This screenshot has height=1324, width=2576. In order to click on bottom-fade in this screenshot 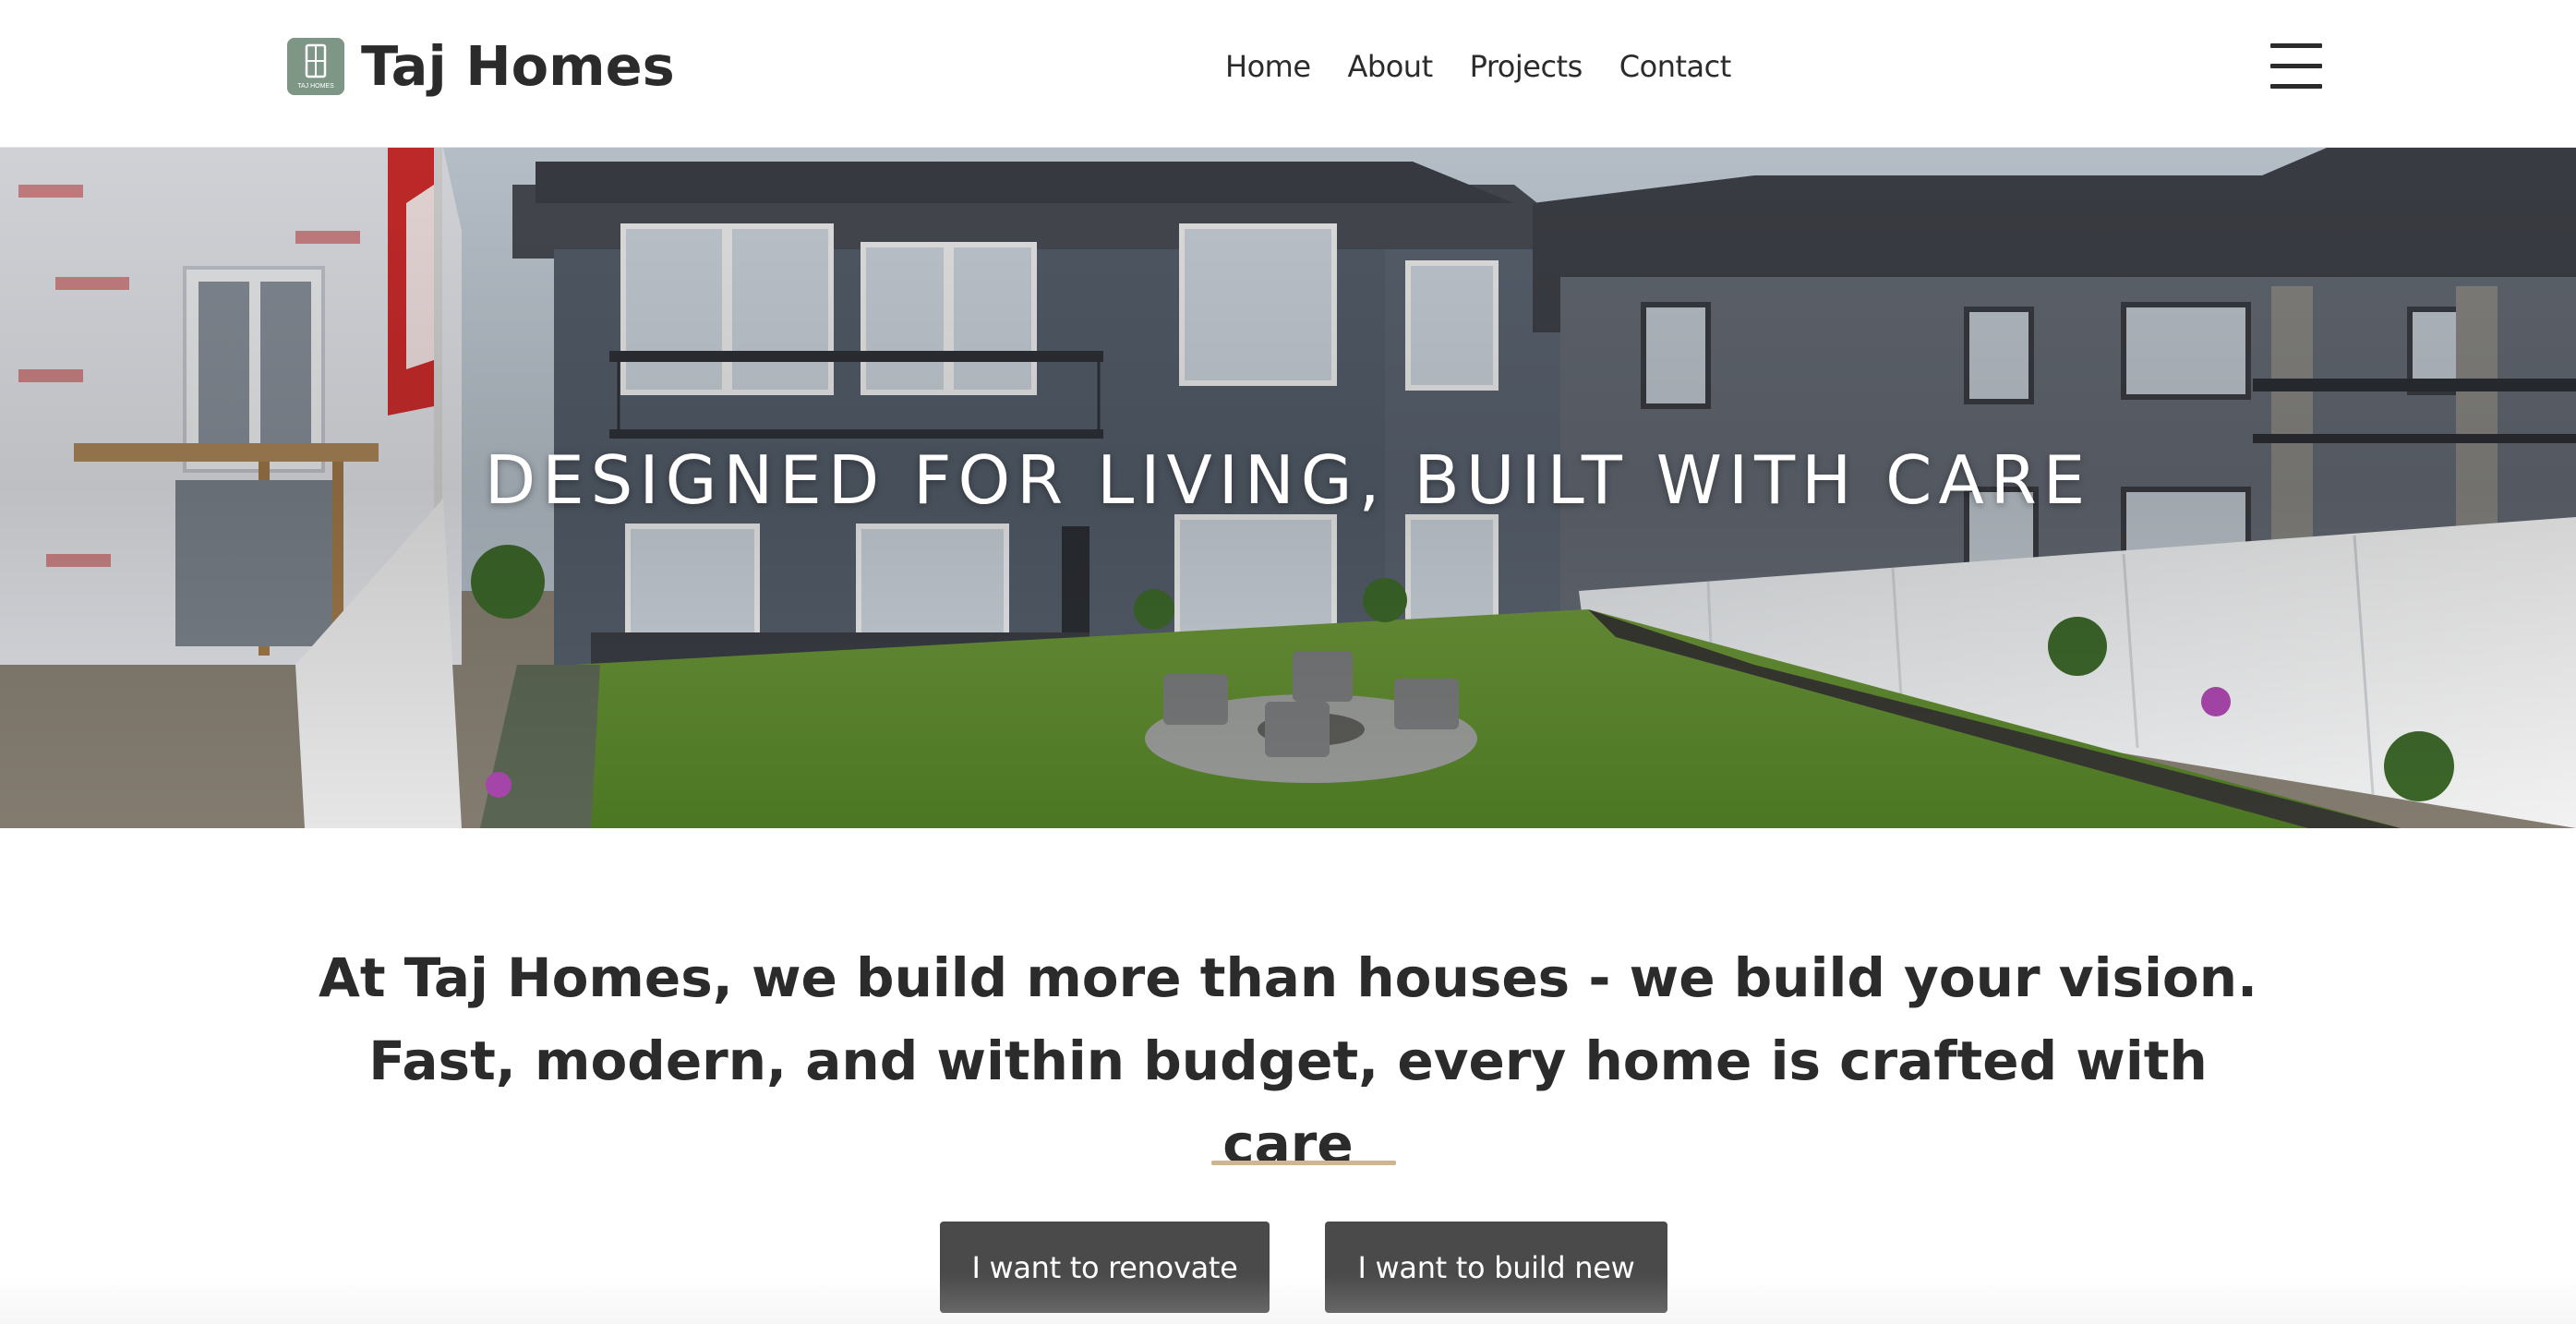, I will do `click(1288, 1299)`.